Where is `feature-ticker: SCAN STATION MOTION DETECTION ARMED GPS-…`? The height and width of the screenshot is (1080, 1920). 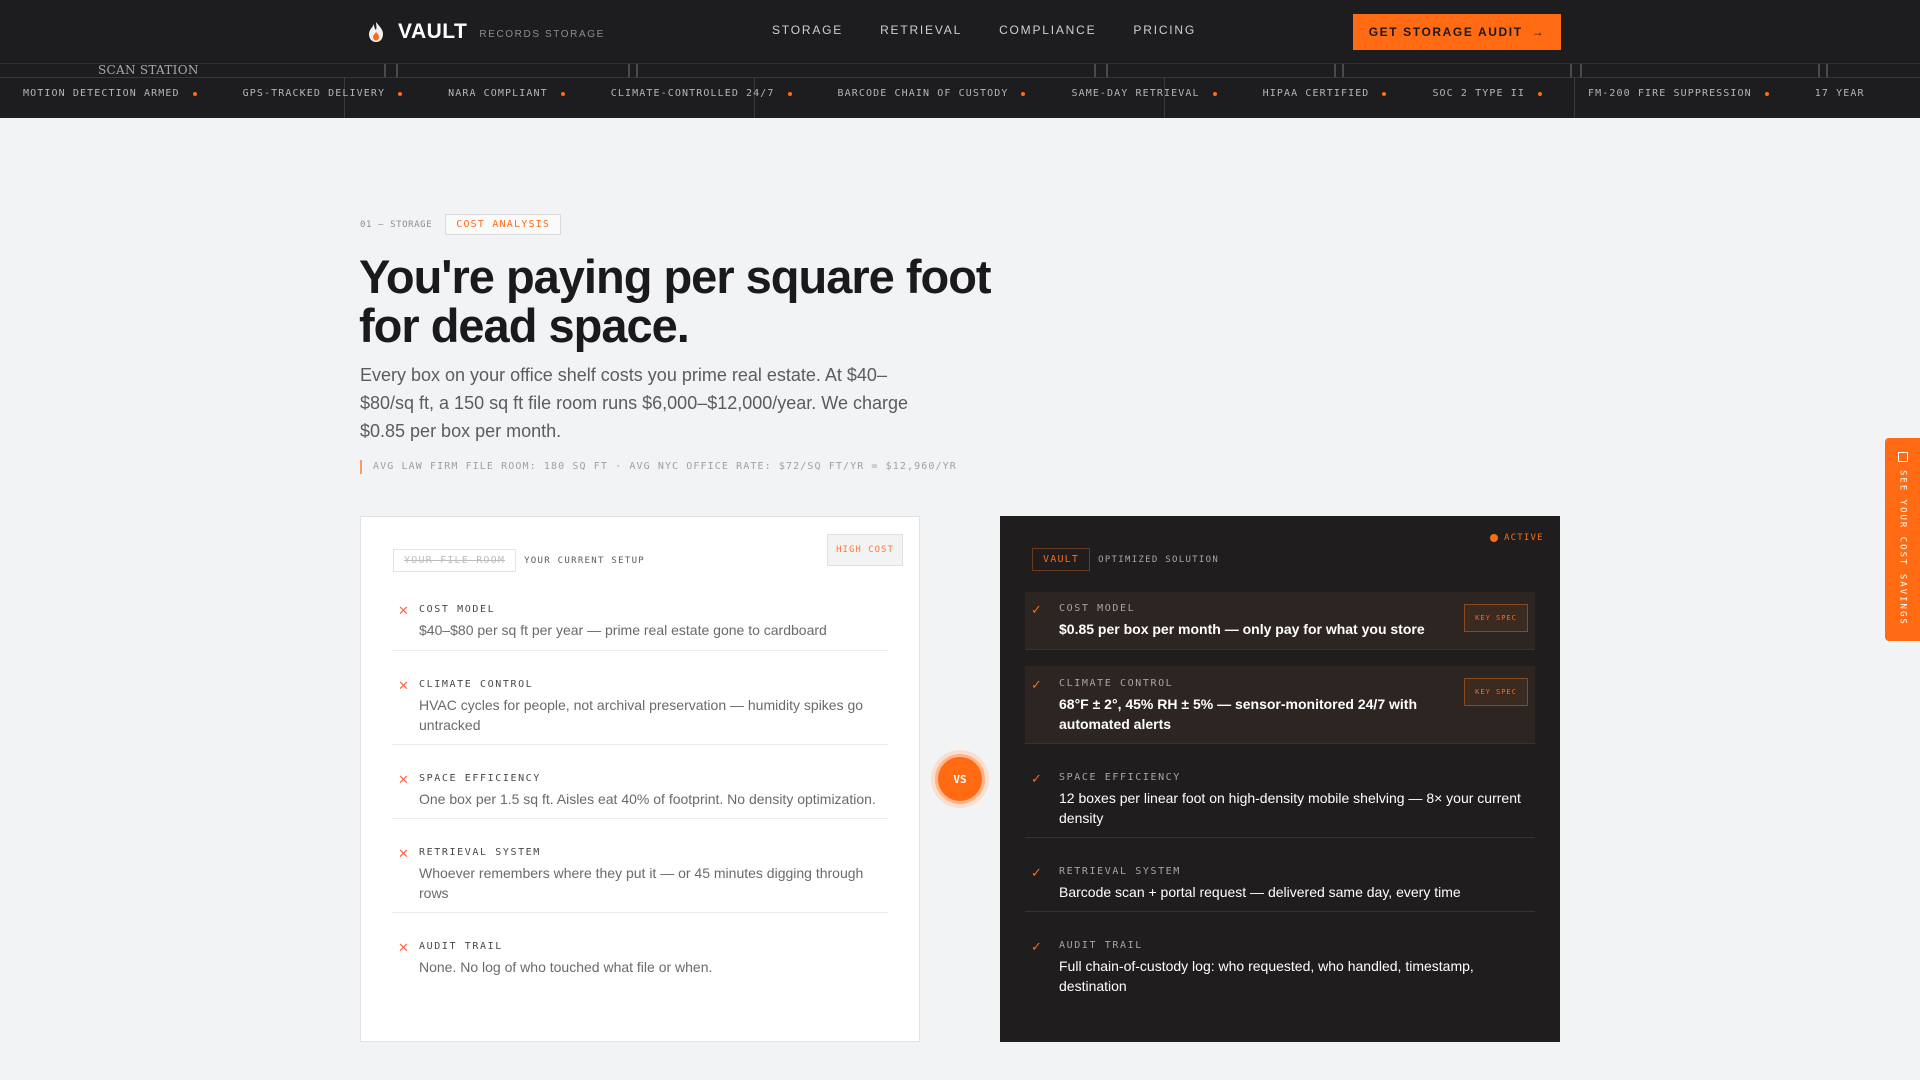
feature-ticker: SCAN STATION MOTION DETECTION ARMED GPS-… is located at coordinates (960, 91).